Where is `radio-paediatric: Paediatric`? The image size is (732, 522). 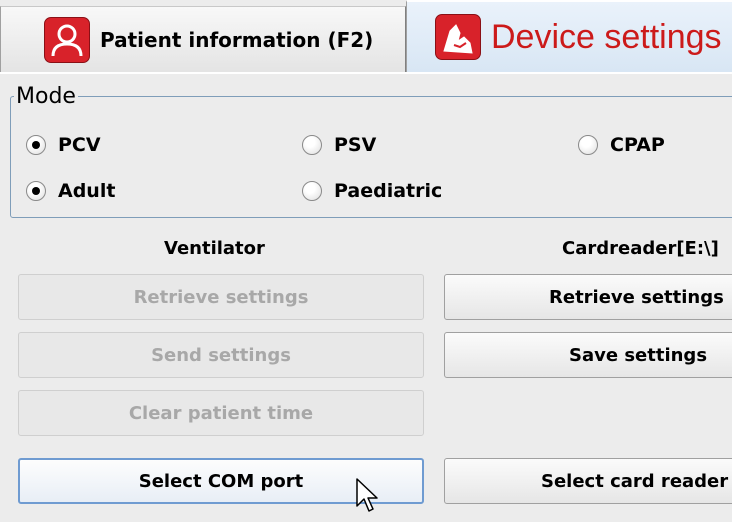 radio-paediatric: Paediatric is located at coordinates (372, 191).